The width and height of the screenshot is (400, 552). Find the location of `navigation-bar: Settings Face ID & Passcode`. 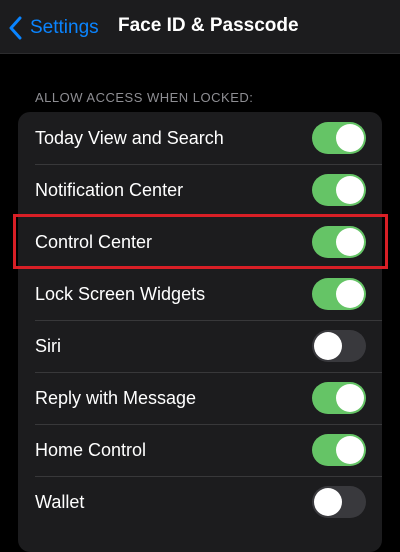

navigation-bar: Settings Face ID & Passcode is located at coordinates (200, 27).